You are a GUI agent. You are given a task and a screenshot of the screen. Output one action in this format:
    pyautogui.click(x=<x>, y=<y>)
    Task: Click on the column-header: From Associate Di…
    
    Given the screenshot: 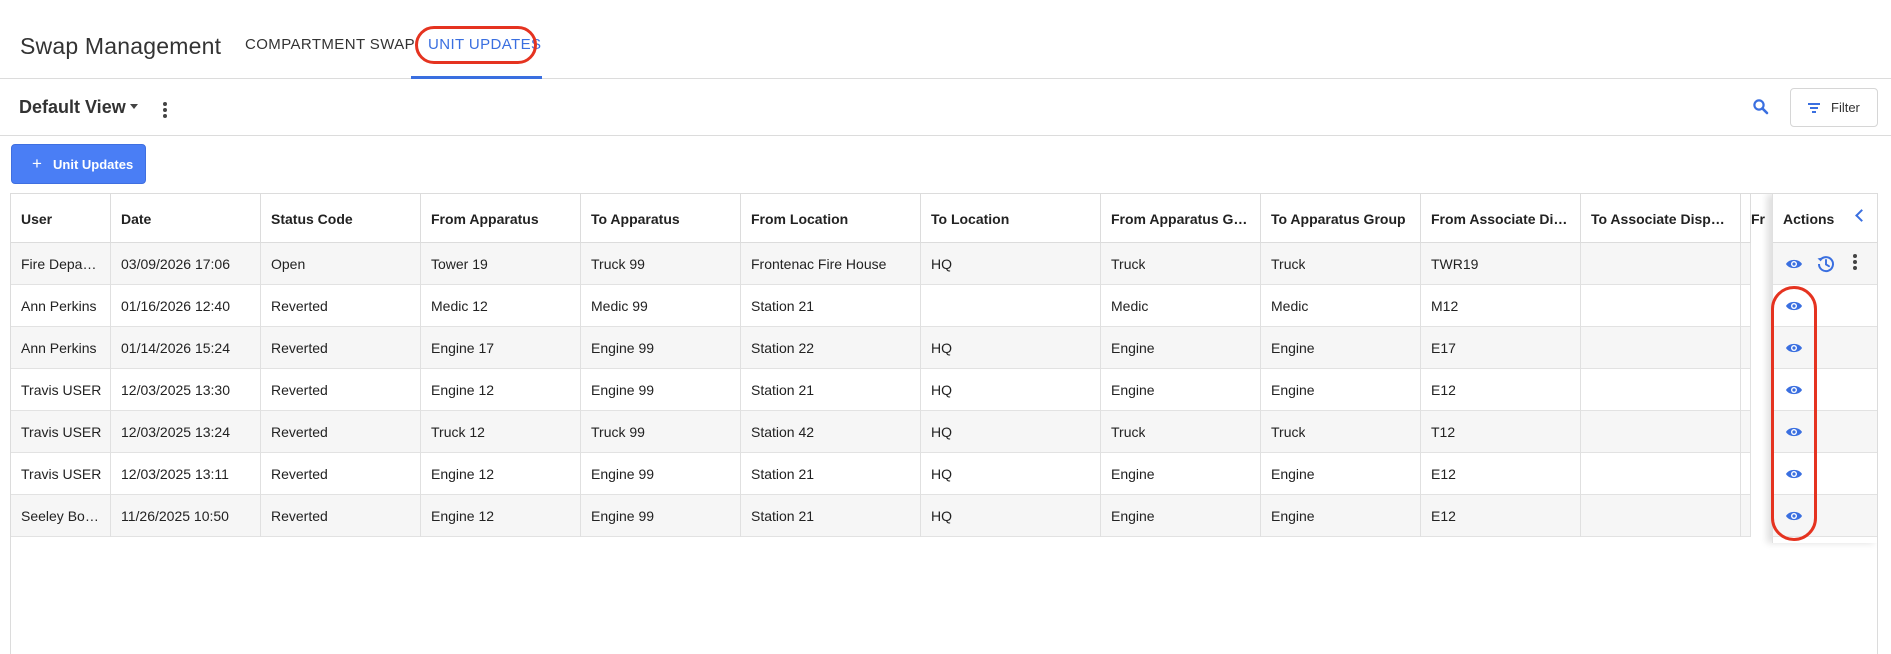 What is the action you would take?
    pyautogui.click(x=1501, y=218)
    